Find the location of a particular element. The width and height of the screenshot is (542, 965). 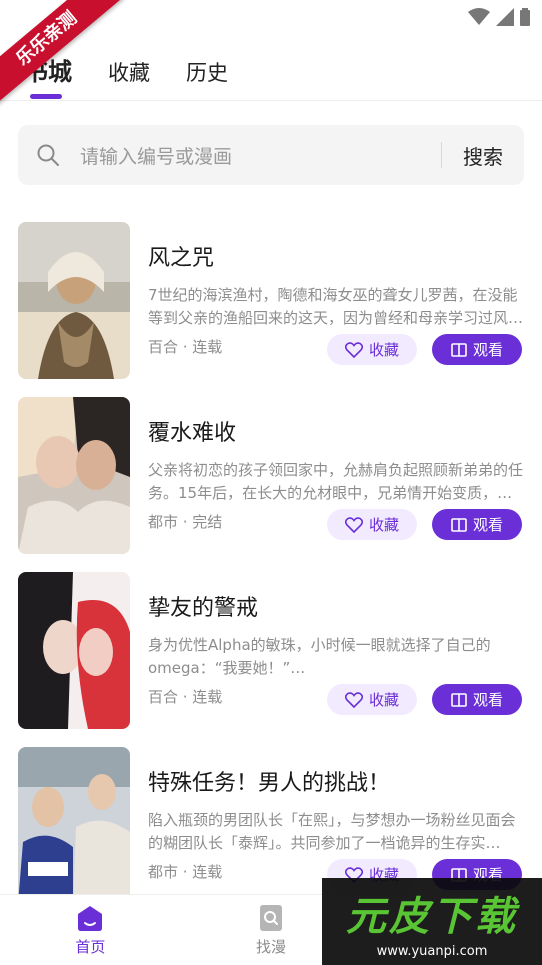

battery-icon is located at coordinates (525, 17).